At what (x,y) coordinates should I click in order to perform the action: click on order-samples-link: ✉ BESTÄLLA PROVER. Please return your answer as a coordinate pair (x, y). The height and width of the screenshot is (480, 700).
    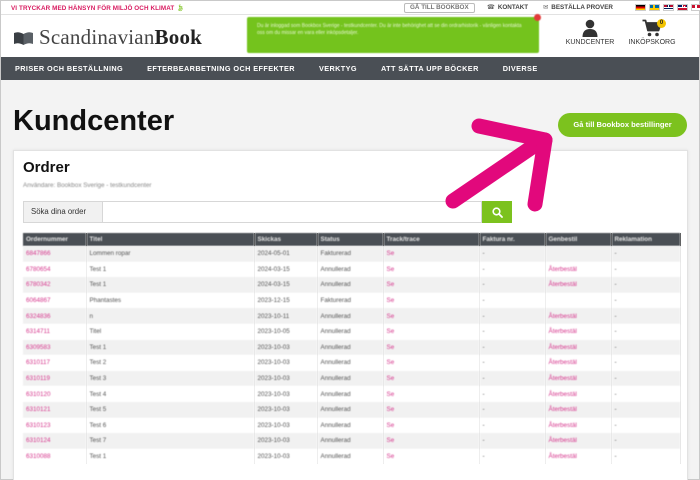
    Looking at the image, I should click on (578, 7).